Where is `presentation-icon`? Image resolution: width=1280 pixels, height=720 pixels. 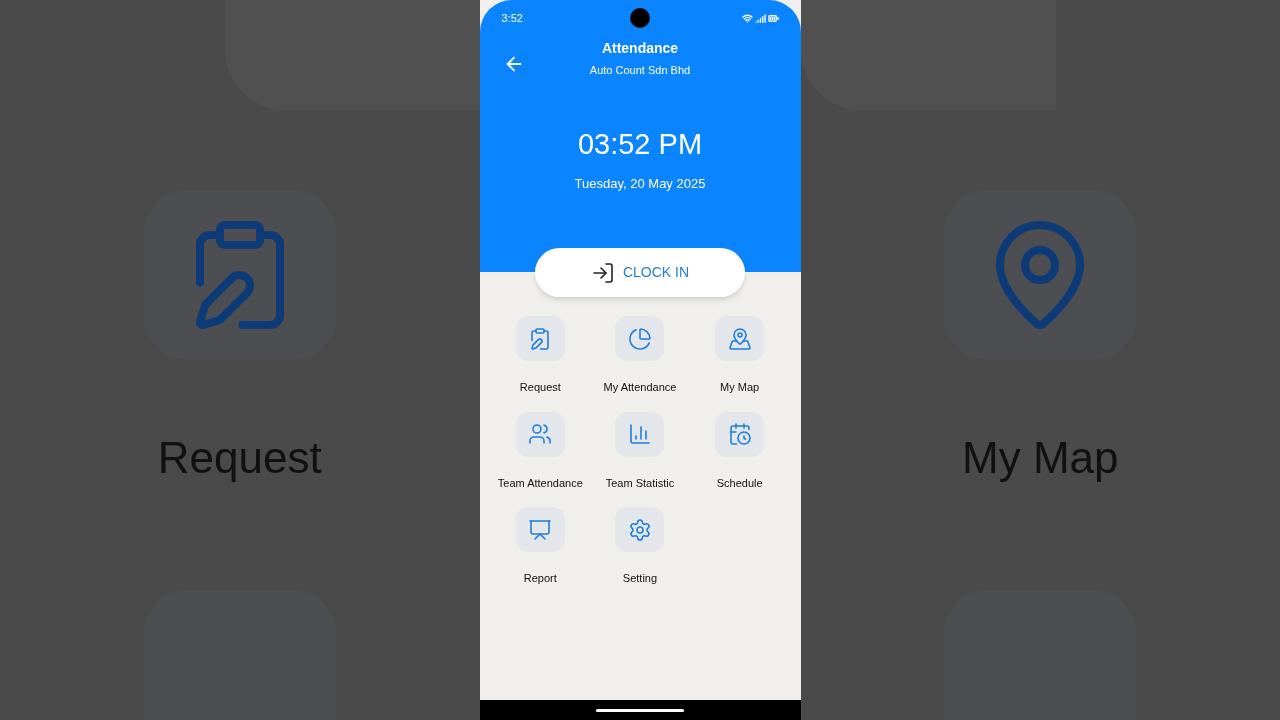
presentation-icon is located at coordinates (540, 529).